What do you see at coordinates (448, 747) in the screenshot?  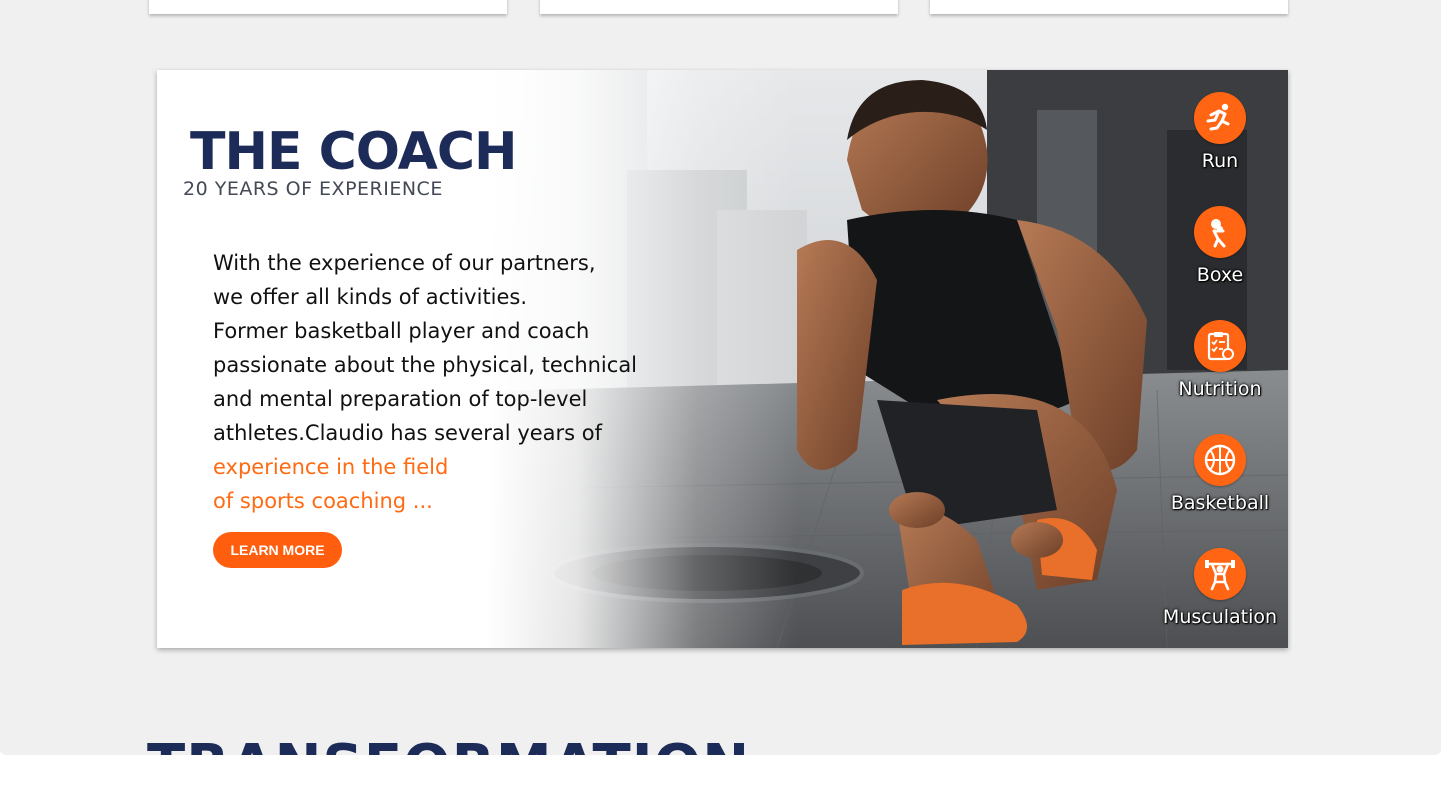 I see `section-title: TRANSFORMATION` at bounding box center [448, 747].